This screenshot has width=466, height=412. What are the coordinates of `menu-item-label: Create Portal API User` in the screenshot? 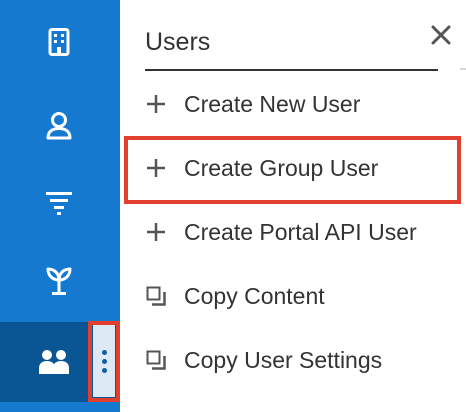 It's located at (300, 231).